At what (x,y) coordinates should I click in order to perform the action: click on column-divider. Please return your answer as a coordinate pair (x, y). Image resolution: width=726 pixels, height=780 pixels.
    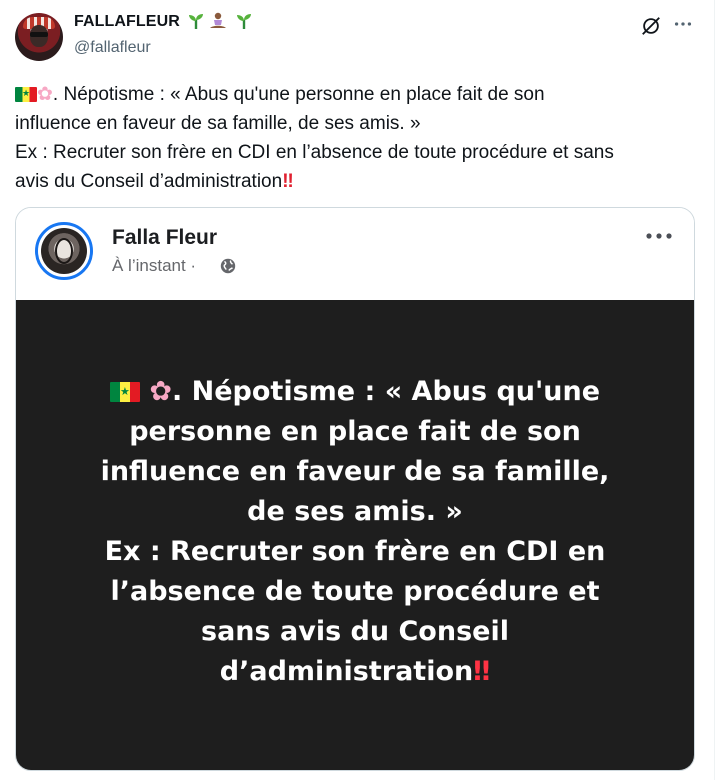
    Looking at the image, I should click on (714, 390).